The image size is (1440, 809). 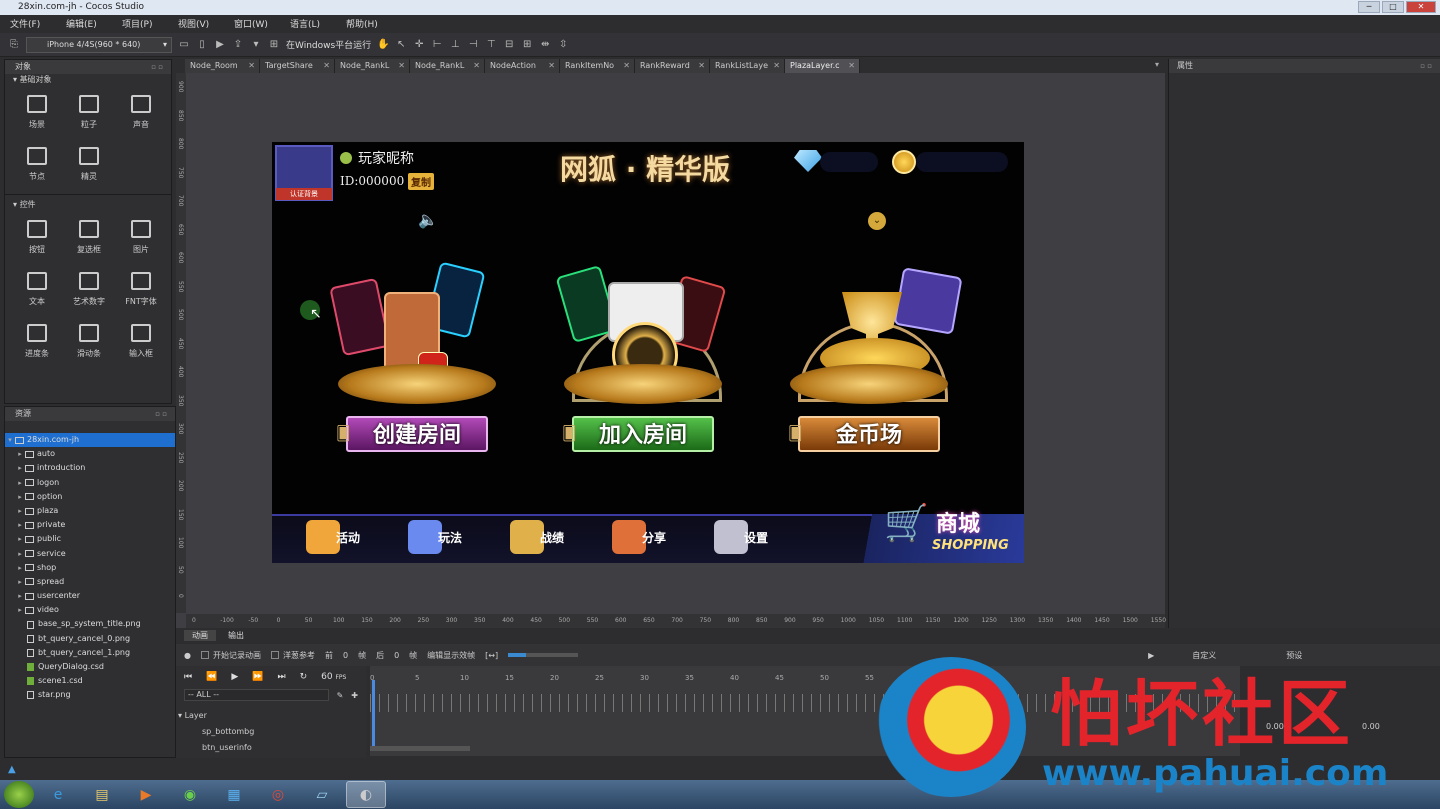 I want to click on folder-item: ▸ spread, so click(x=90, y=582).